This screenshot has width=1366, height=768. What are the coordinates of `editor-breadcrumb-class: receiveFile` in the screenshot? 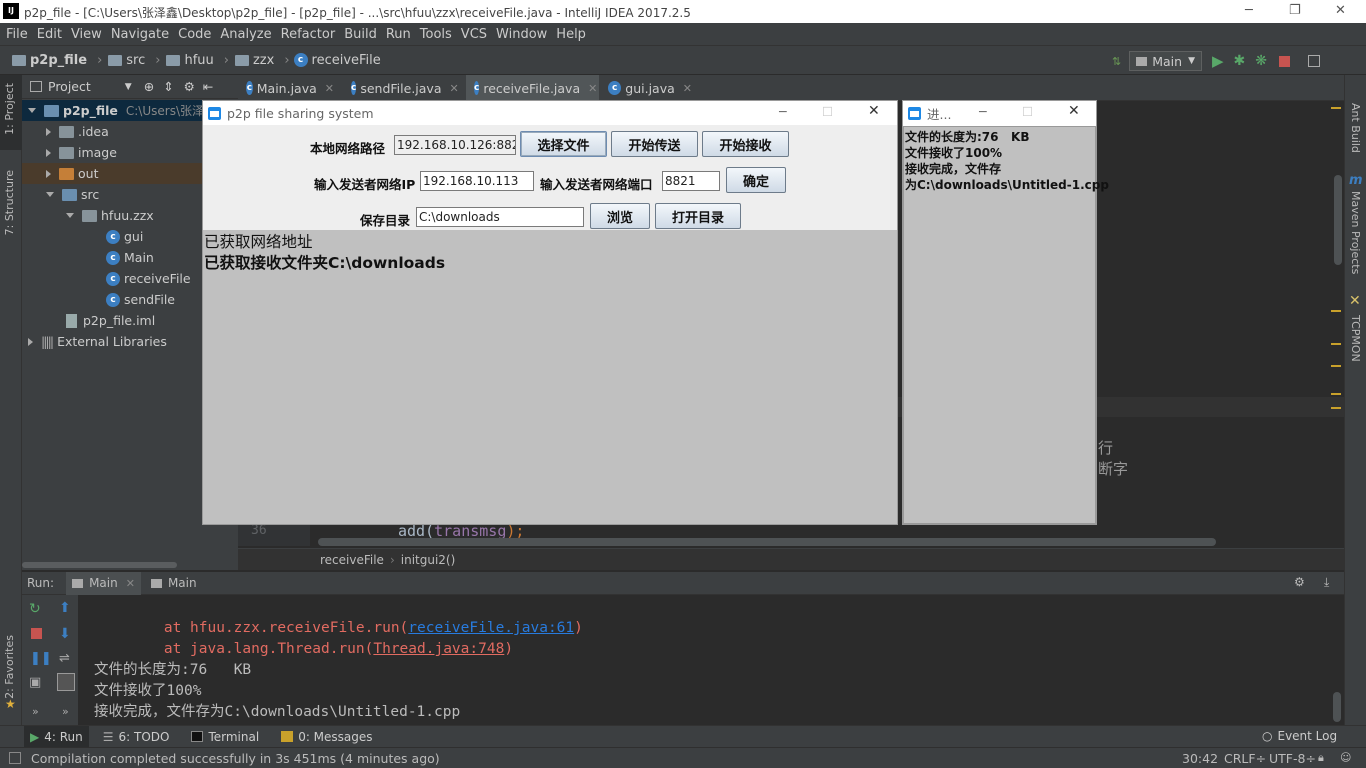 It's located at (352, 560).